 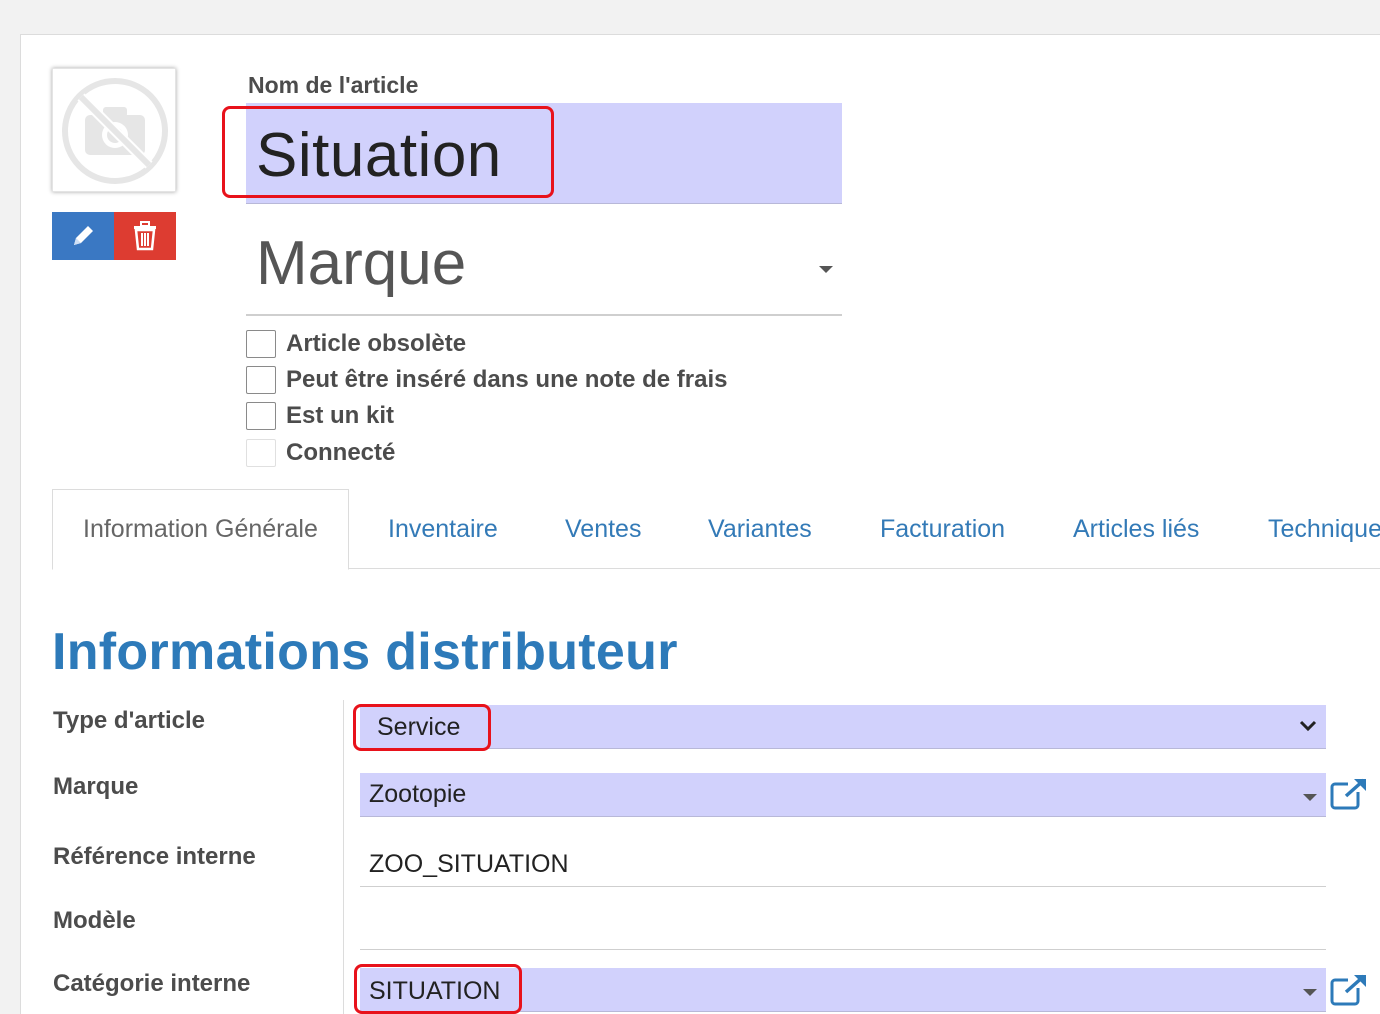 I want to click on product-image-placeholder, so click(x=114, y=130).